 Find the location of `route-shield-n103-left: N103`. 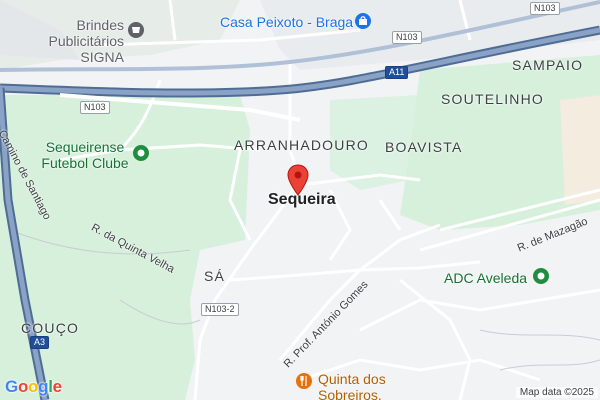

route-shield-n103-left: N103 is located at coordinates (95, 107).